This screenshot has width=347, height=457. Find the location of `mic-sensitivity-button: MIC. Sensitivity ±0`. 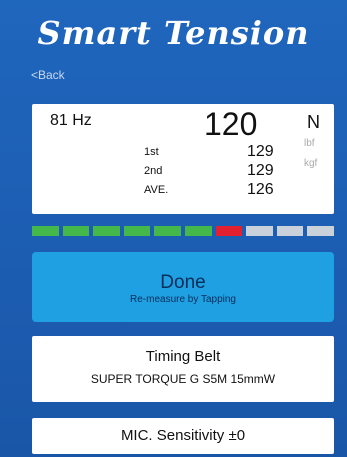

mic-sensitivity-button: MIC. Sensitivity ±0 is located at coordinates (183, 436).